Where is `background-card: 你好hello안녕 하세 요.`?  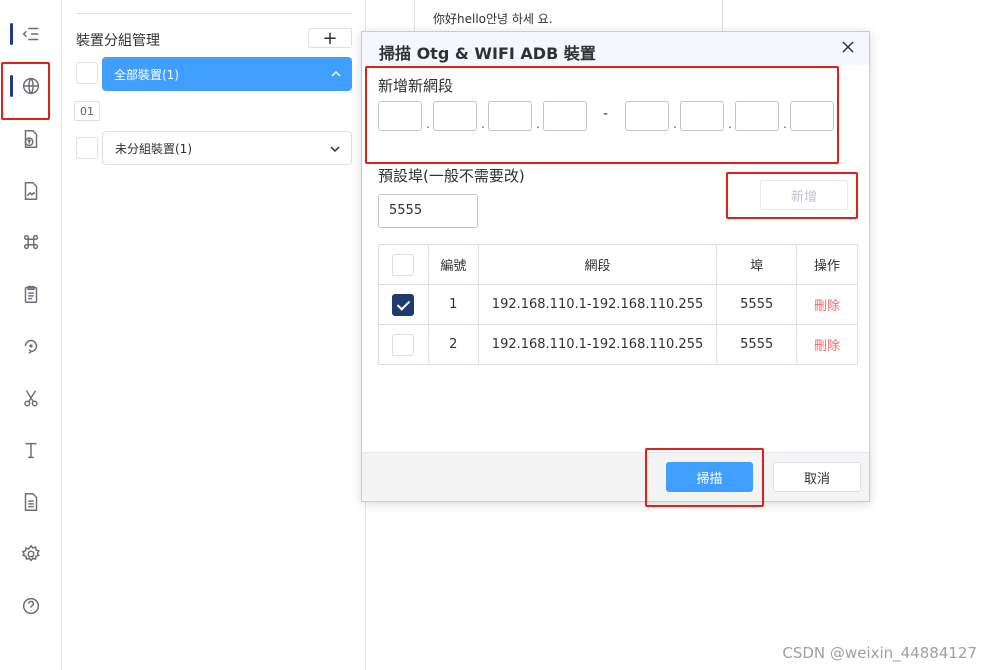 background-card: 你好hello안녕 하세 요. is located at coordinates (568, 17).